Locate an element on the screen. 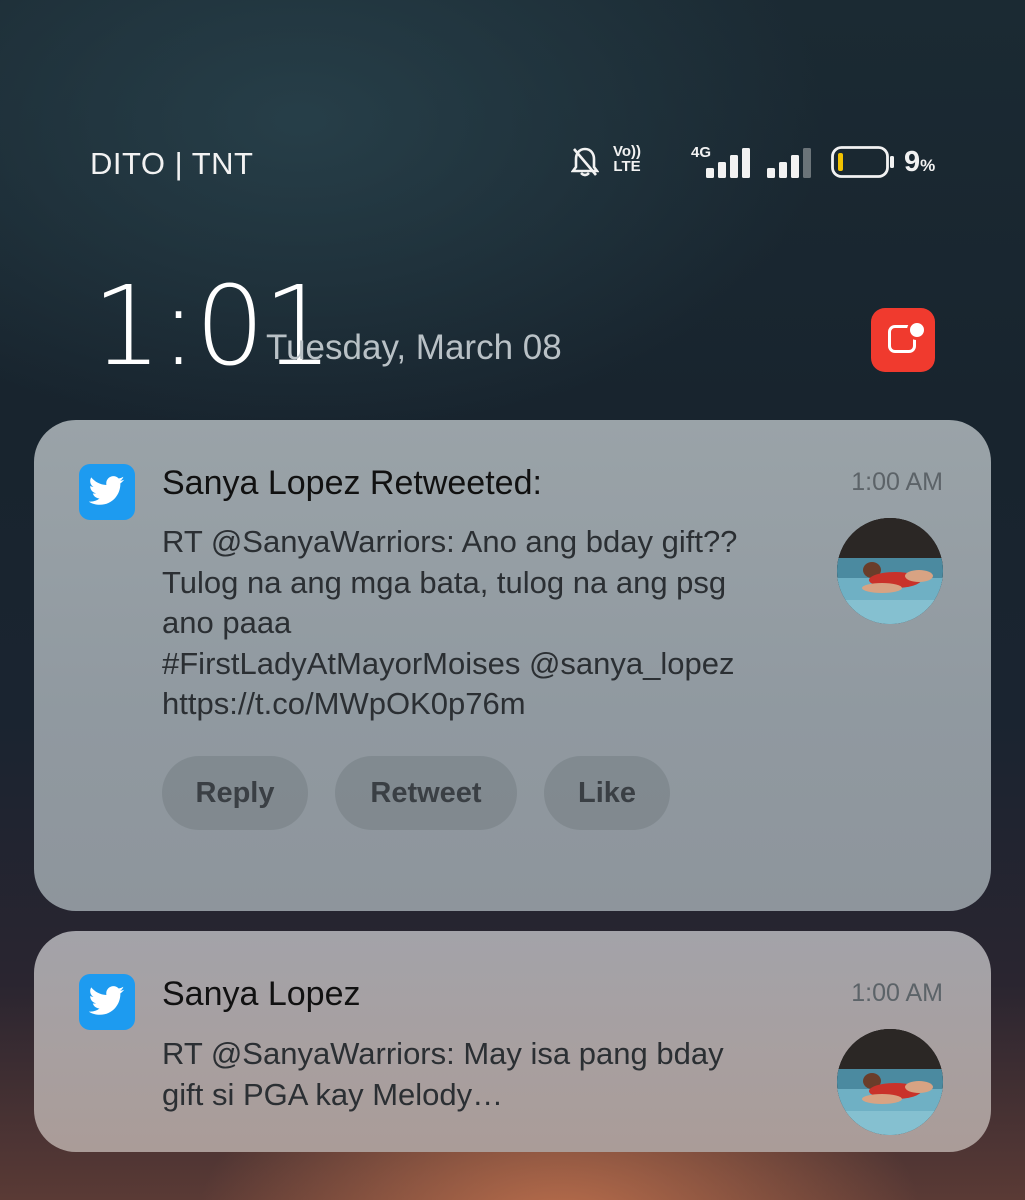 The image size is (1025, 1200). screen-record-dot is located at coordinates (917, 330).